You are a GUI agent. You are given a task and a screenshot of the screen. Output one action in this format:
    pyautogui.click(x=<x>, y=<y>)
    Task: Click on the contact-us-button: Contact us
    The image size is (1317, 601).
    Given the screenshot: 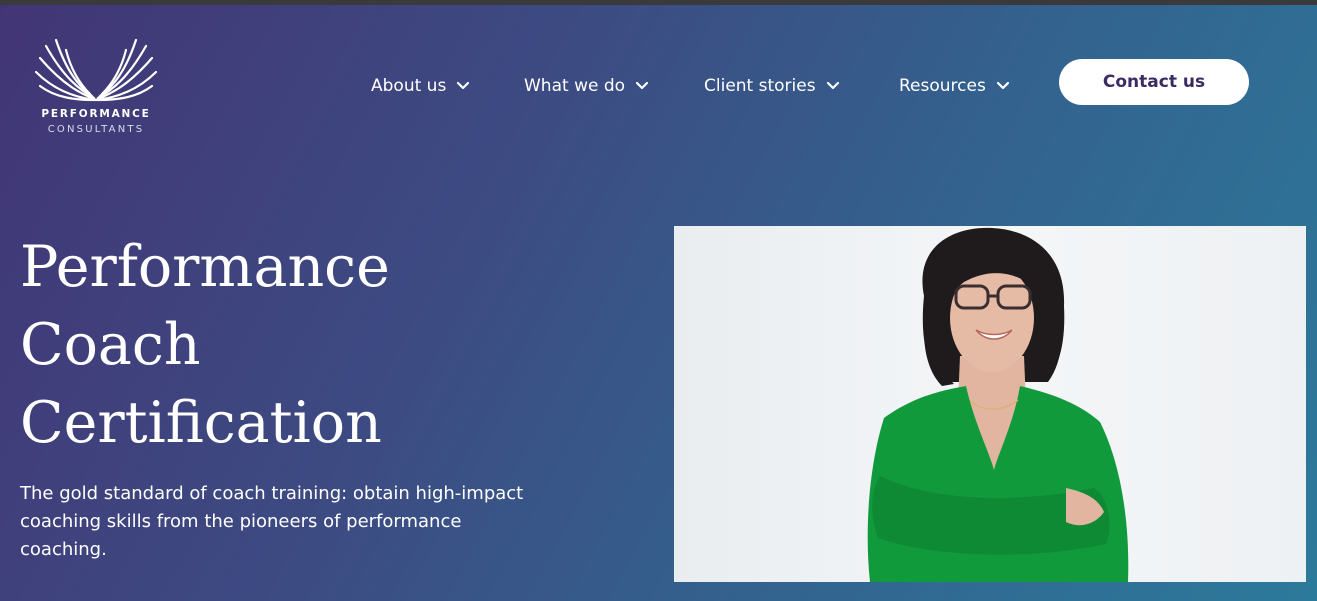 What is the action you would take?
    pyautogui.click(x=1154, y=82)
    